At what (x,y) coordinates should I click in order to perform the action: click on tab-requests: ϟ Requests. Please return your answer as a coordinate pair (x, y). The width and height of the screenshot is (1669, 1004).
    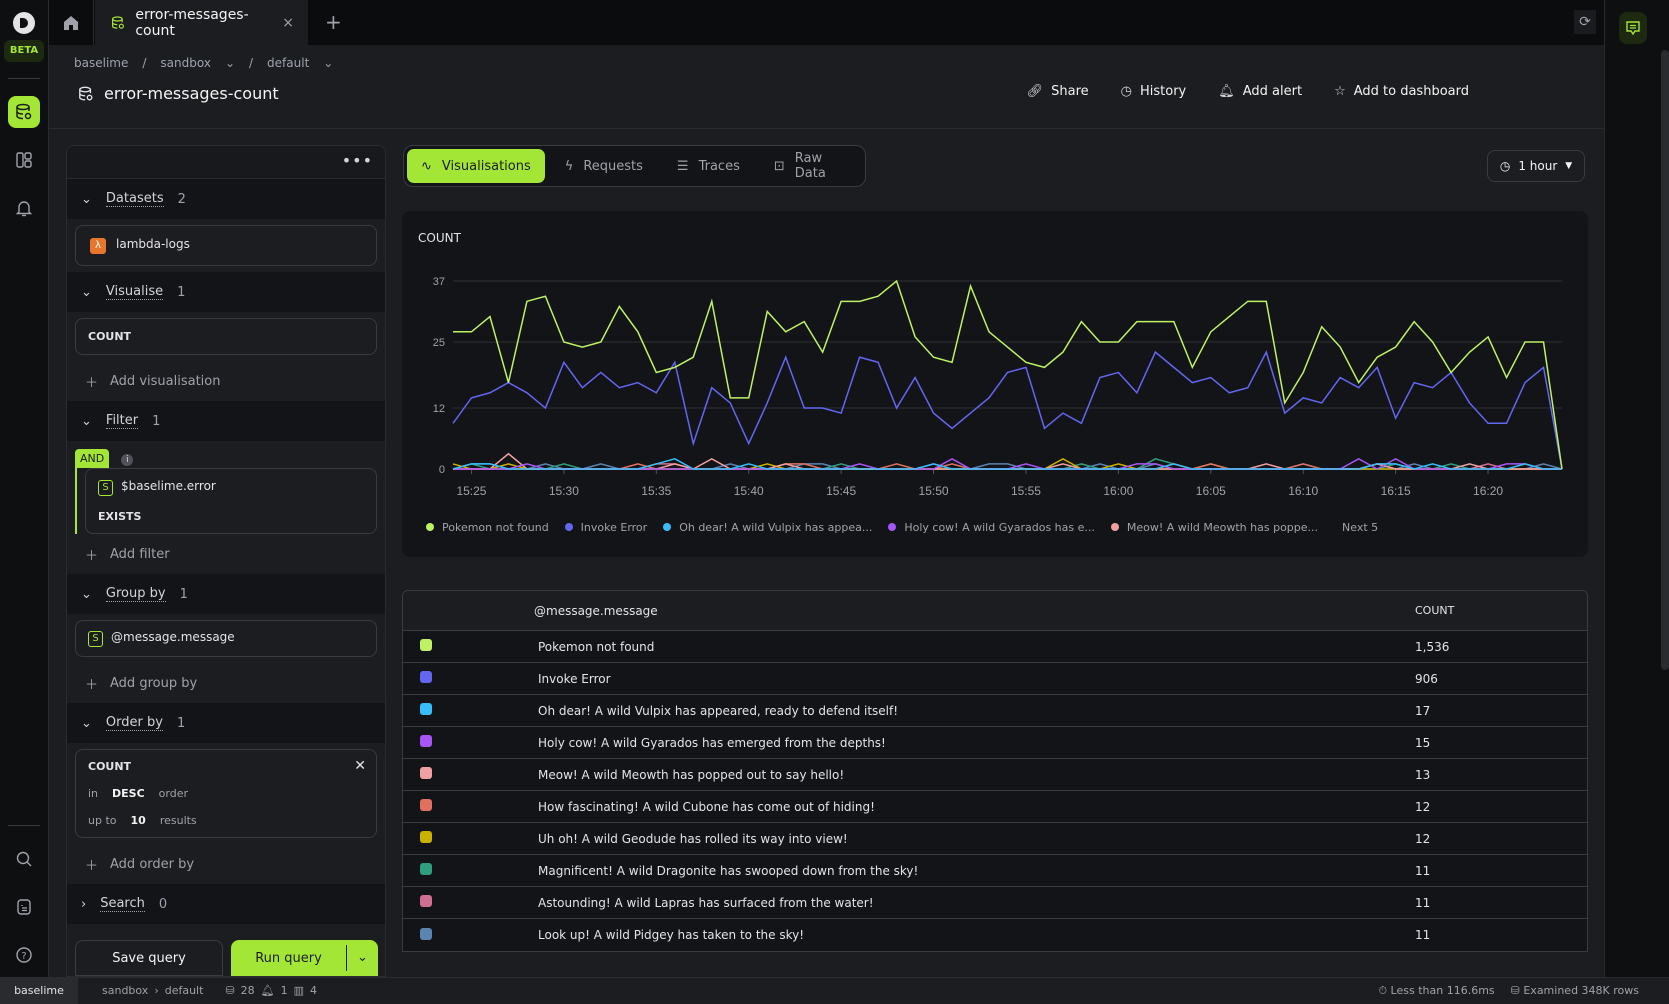
    Looking at the image, I should click on (604, 166).